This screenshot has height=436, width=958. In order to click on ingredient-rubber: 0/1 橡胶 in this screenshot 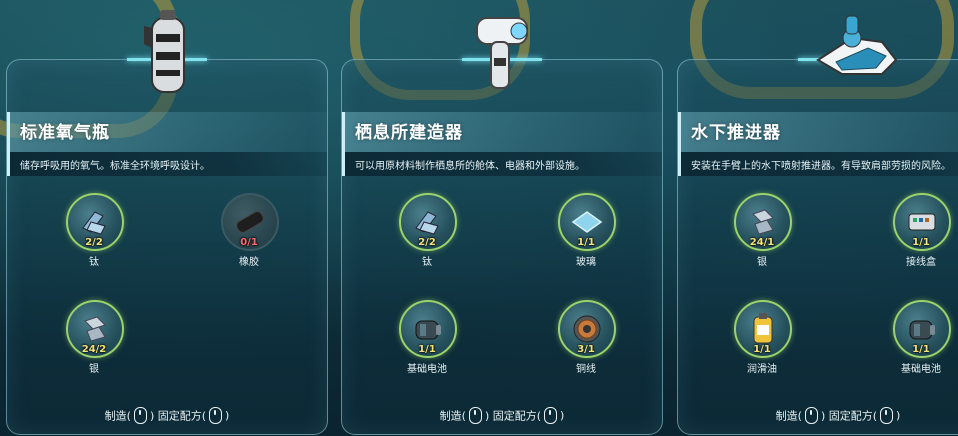, I will do `click(249, 233)`.